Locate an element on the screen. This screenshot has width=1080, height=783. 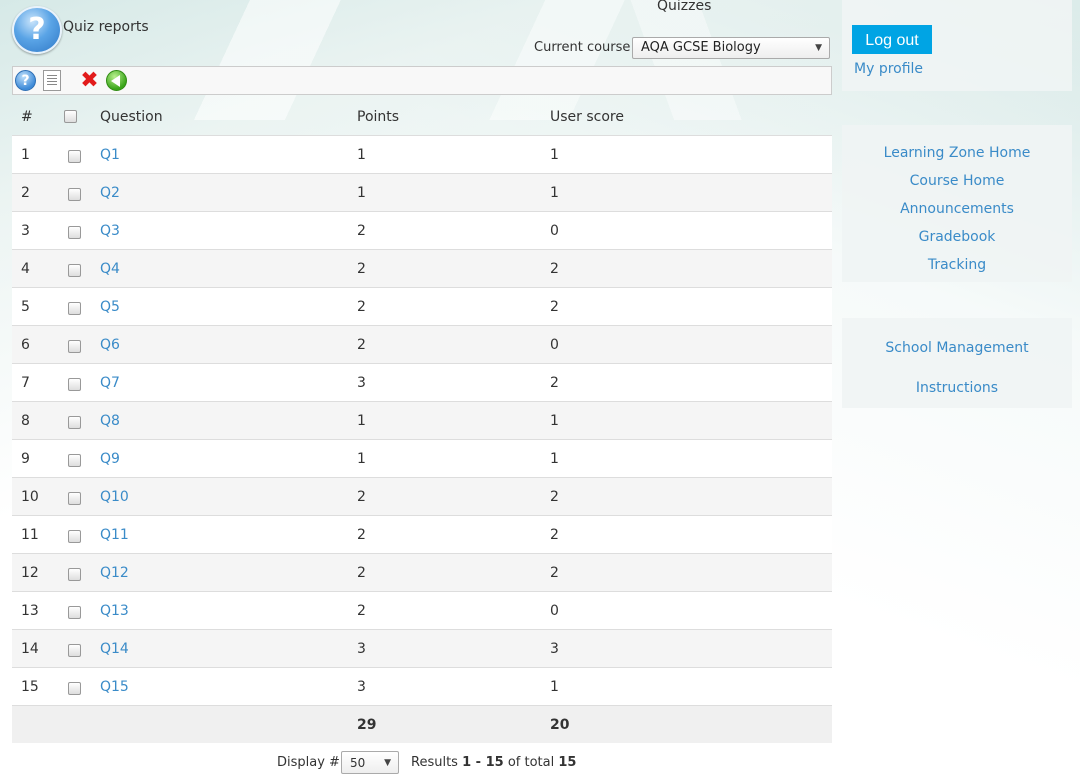
row-number: 15 is located at coordinates (35, 686).